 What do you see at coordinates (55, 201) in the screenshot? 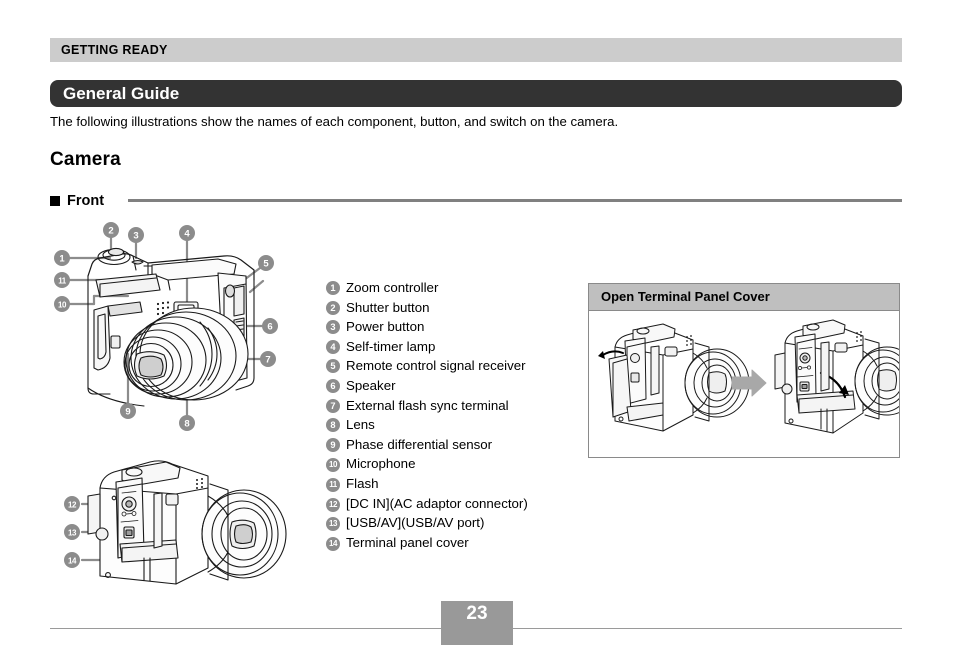
I see `bullet-square-icon` at bounding box center [55, 201].